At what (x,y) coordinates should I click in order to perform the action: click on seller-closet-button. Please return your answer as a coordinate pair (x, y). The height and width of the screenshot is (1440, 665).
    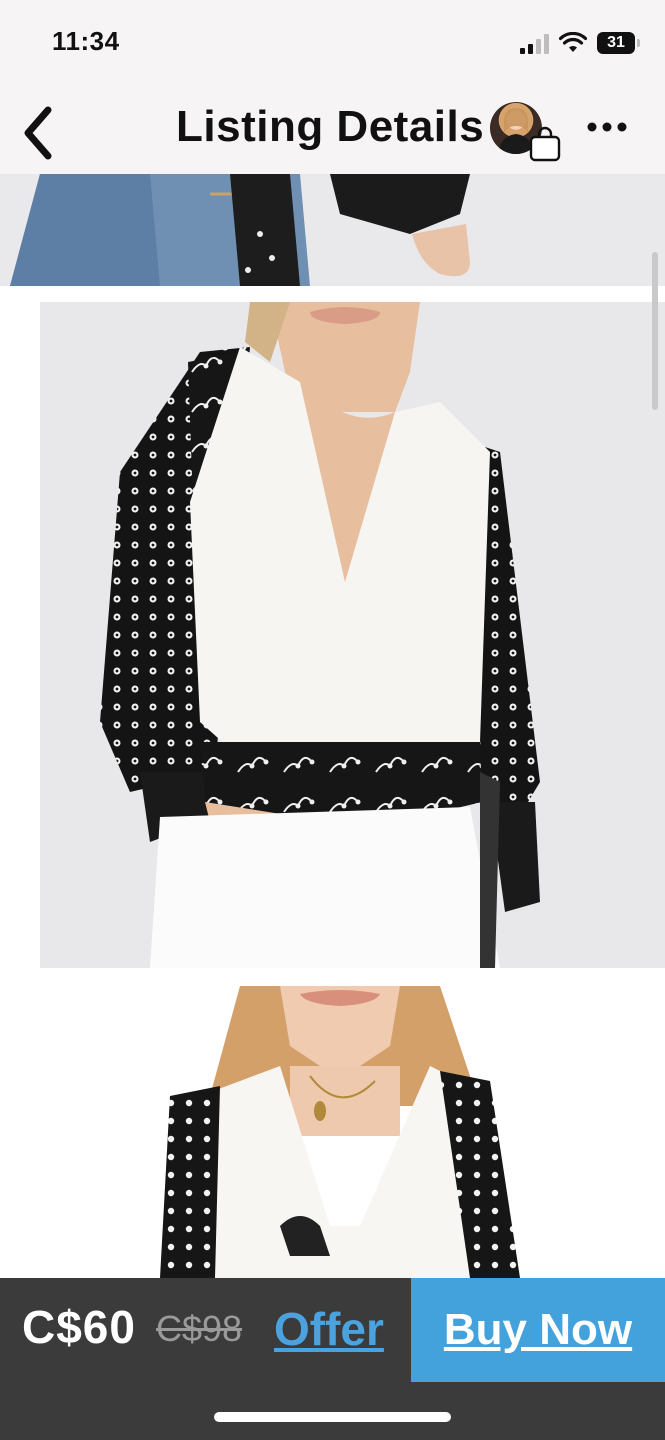
    Looking at the image, I should click on (530, 133).